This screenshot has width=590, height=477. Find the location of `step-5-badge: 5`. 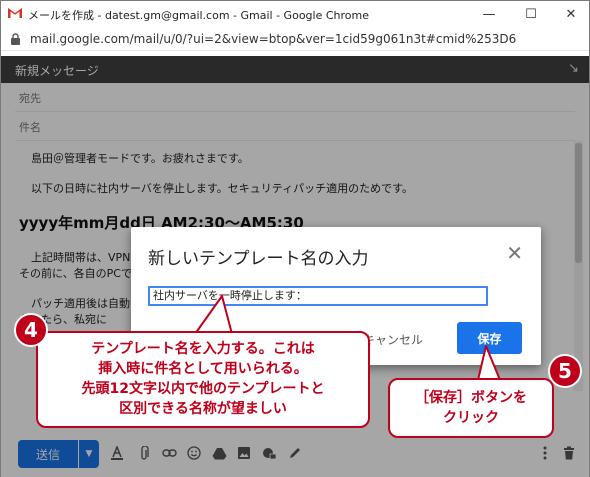

step-5-badge: 5 is located at coordinates (565, 371).